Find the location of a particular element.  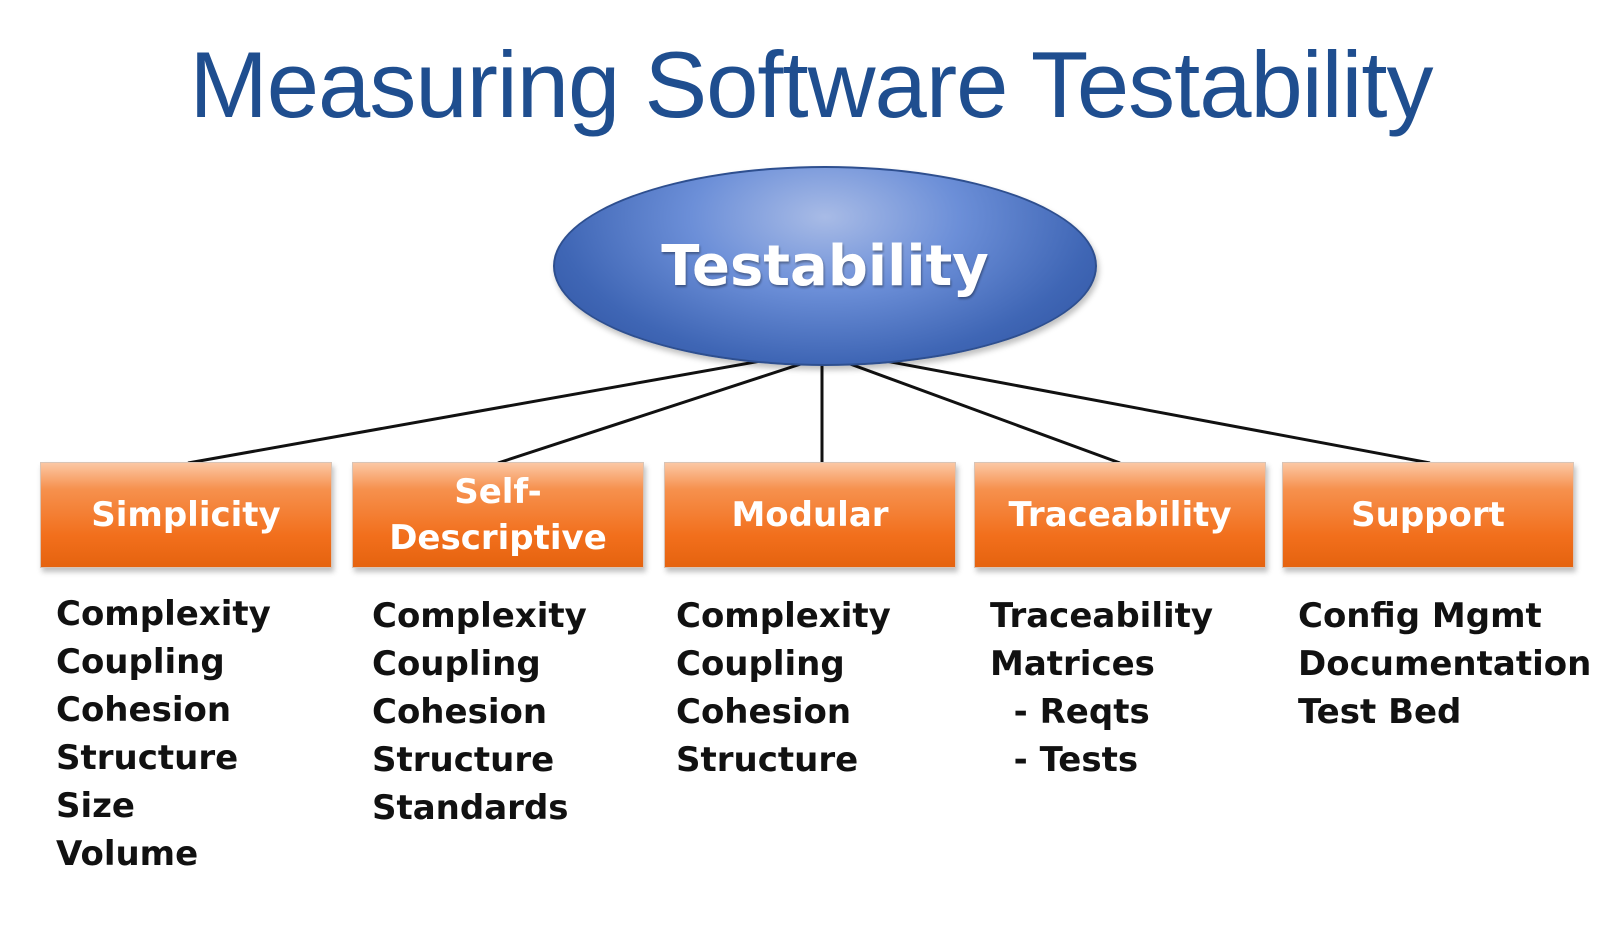

connector-support is located at coordinates (1152, 411).